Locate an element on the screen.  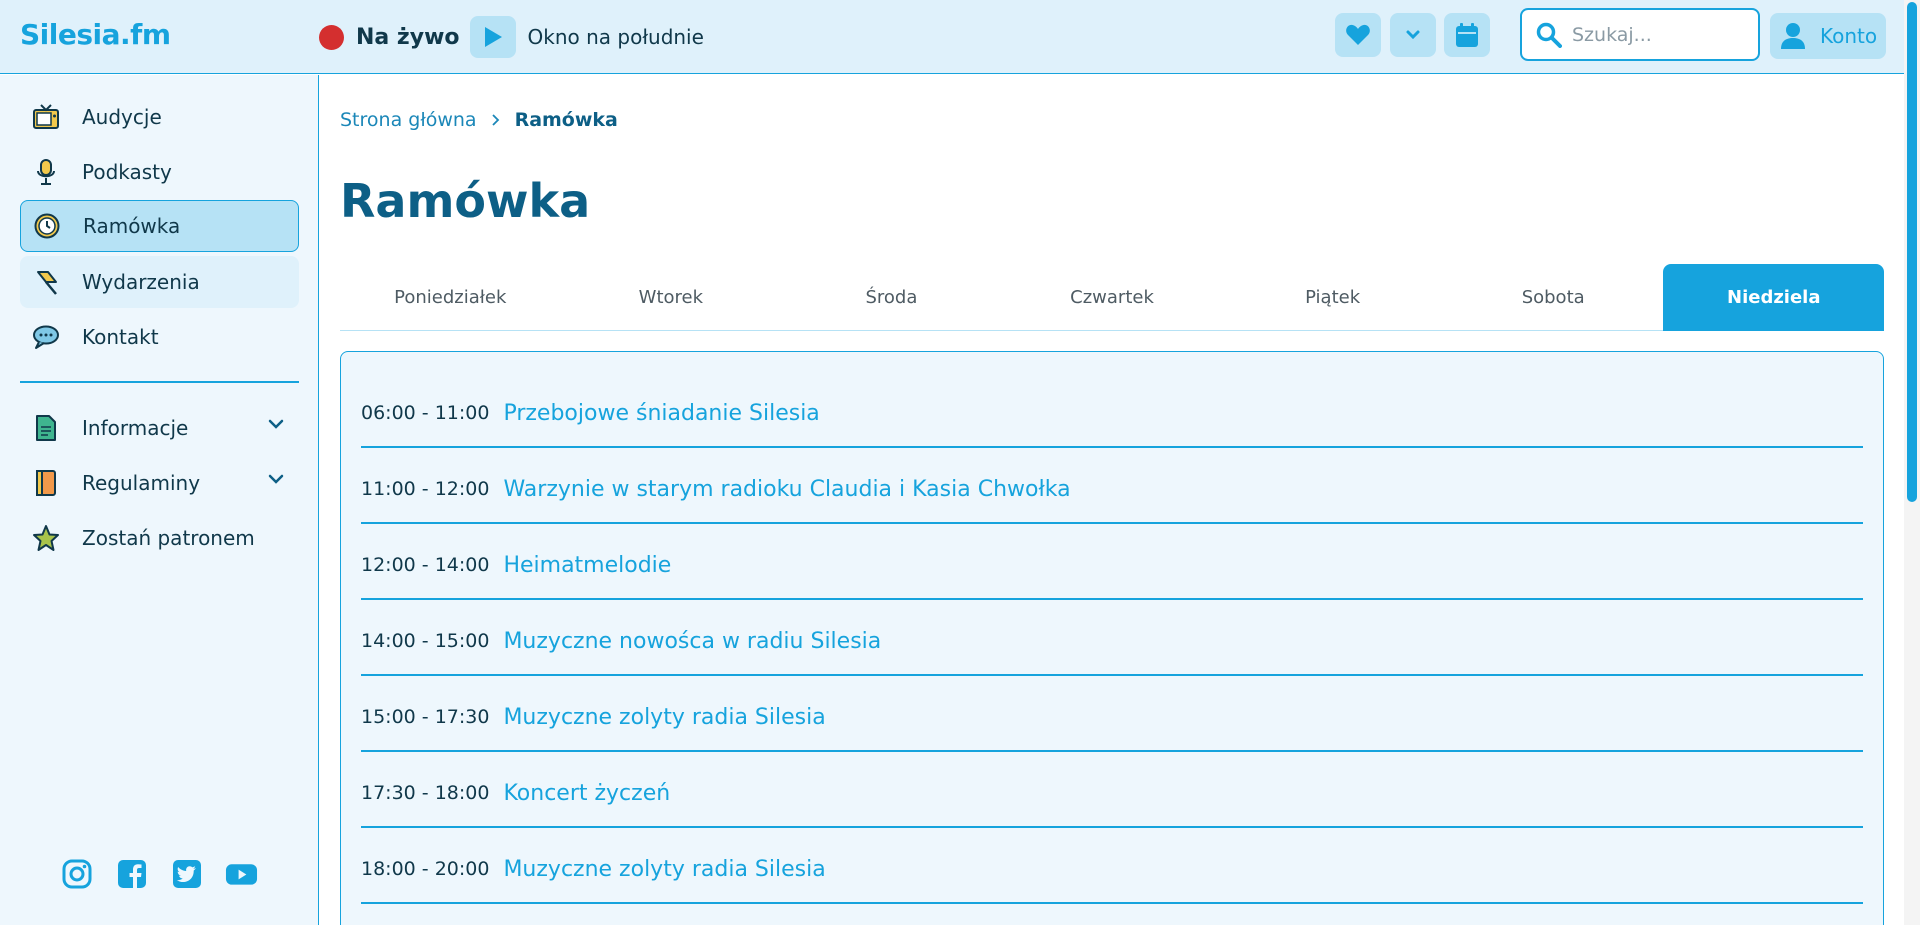
play-icon is located at coordinates (493, 37).